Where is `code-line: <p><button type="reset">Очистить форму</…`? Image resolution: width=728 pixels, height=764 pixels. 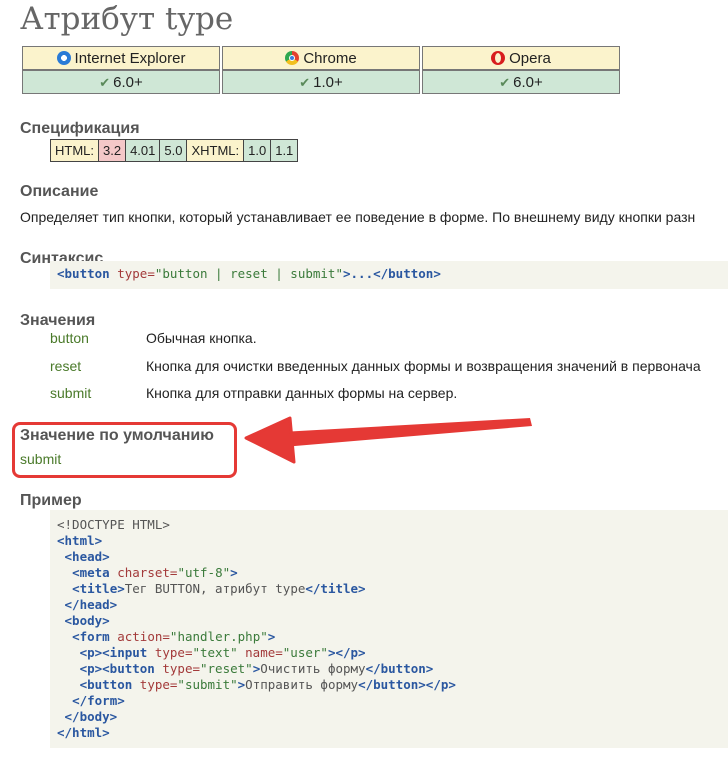
code-line: <p><button type="reset">Очистить форму</… is located at coordinates (392, 669).